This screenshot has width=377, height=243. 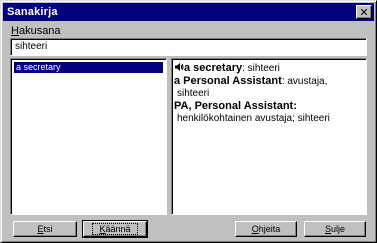 I want to click on translation-entry: a secretary: sihteeri, so click(x=268, y=68).